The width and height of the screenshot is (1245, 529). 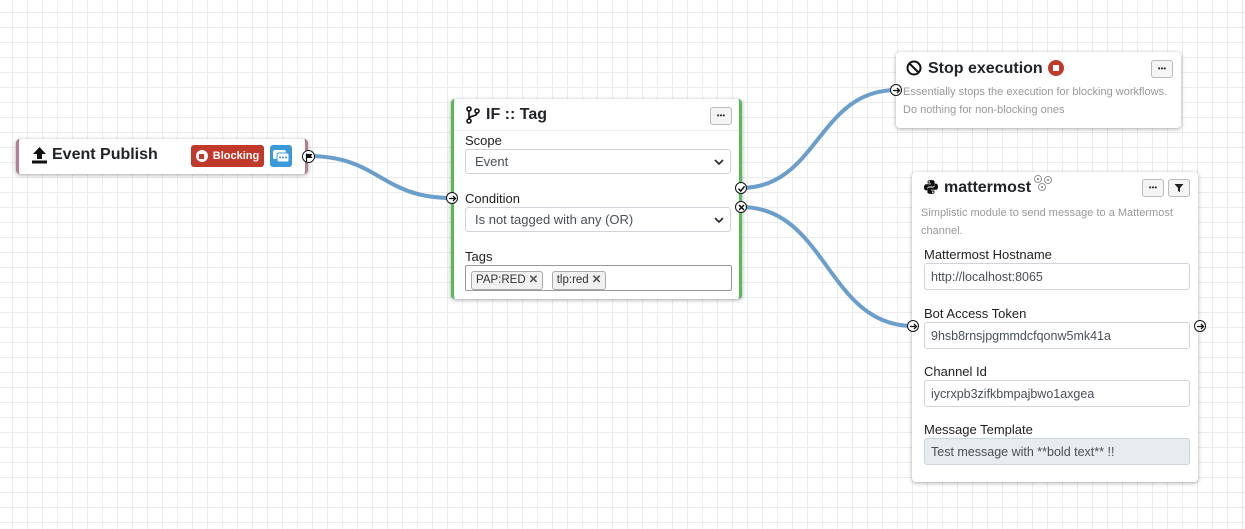 What do you see at coordinates (596, 130) in the screenshot?
I see `if-tag-header-divider` at bounding box center [596, 130].